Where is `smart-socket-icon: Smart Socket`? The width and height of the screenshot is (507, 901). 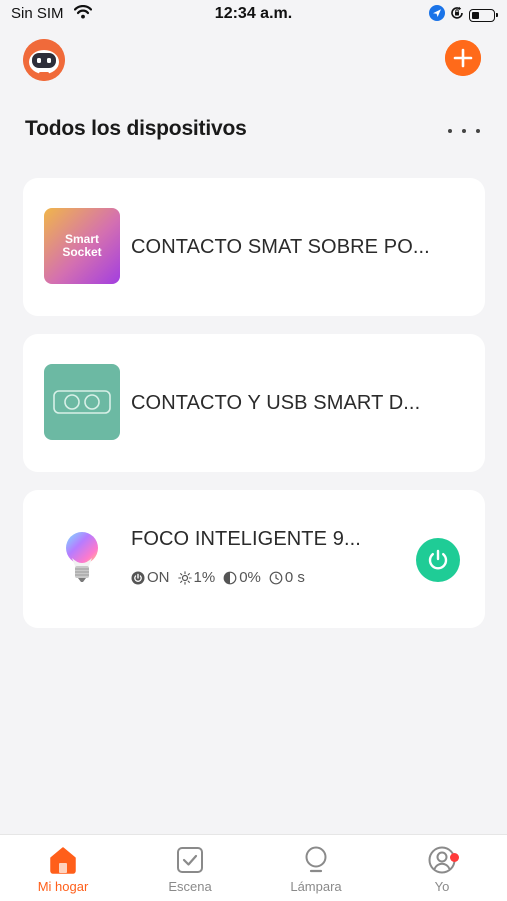
smart-socket-icon: Smart Socket is located at coordinates (82, 246).